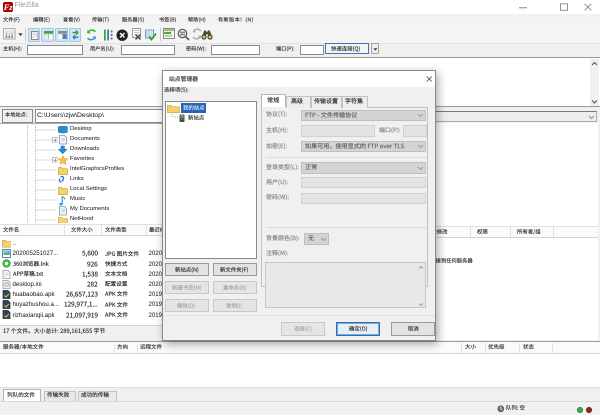 The width and height of the screenshot is (600, 415). Describe the element at coordinates (8, 7) in the screenshot. I see `svg-text: Fz` at that location.